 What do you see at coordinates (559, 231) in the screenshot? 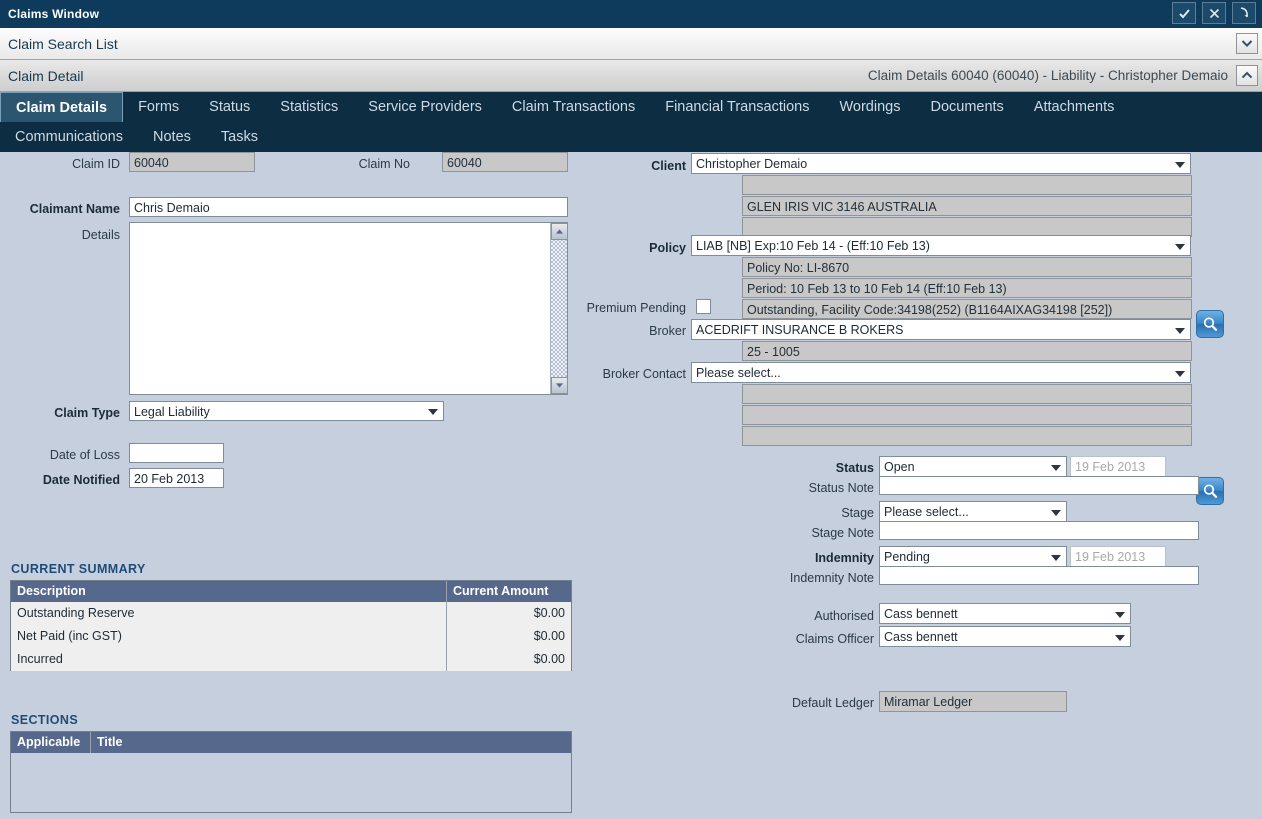
I see `scroll-up-icon` at bounding box center [559, 231].